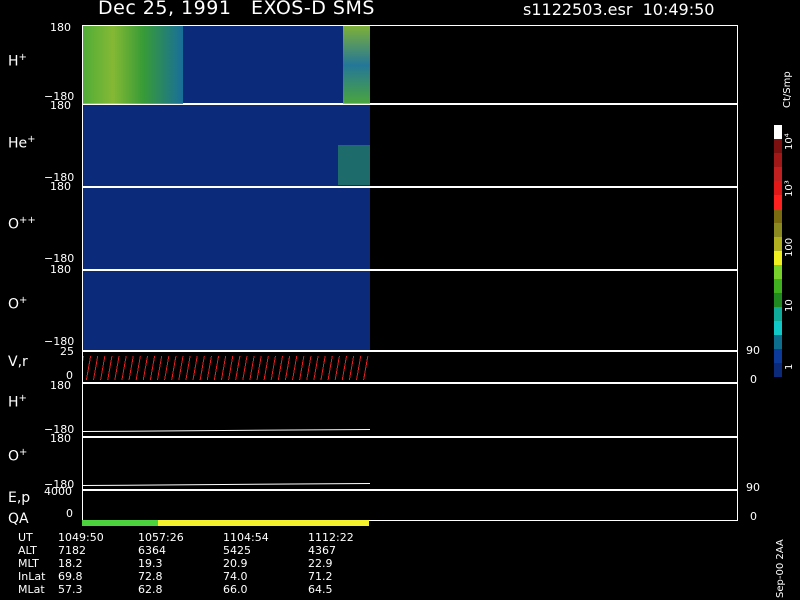 The width and height of the screenshot is (800, 600). What do you see at coordinates (789, 141) in the screenshot?
I see `colorbar-label-1e4: 10⁴` at bounding box center [789, 141].